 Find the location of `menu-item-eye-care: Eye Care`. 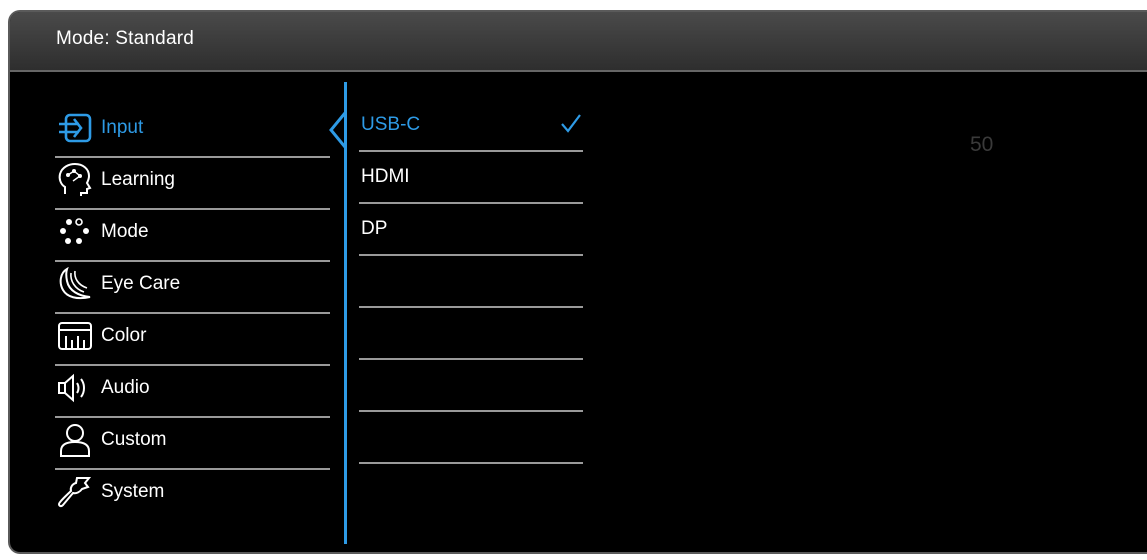

menu-item-eye-care: Eye Care is located at coordinates (192, 288).